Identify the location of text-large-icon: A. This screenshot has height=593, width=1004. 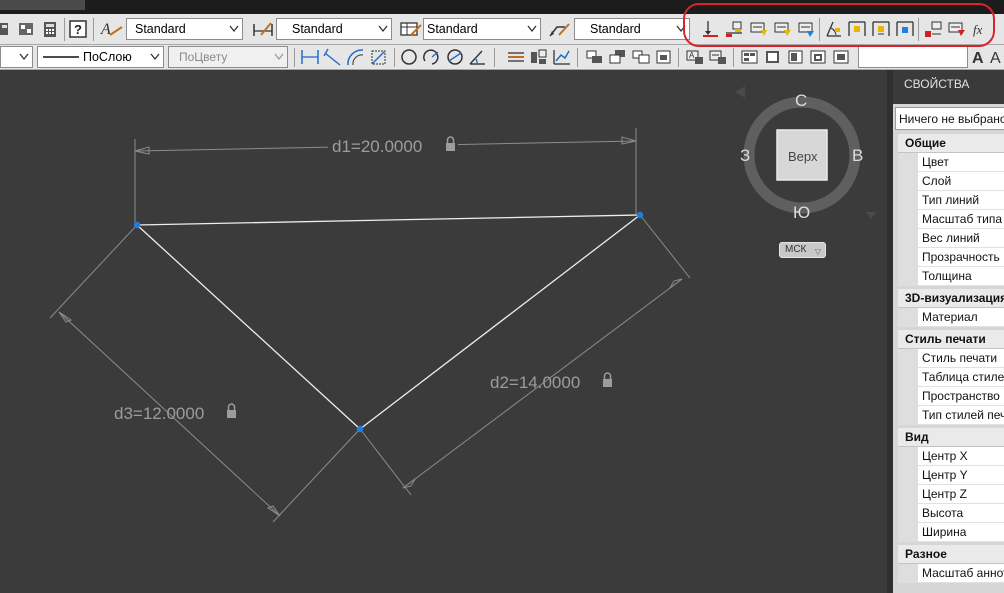
(979, 57).